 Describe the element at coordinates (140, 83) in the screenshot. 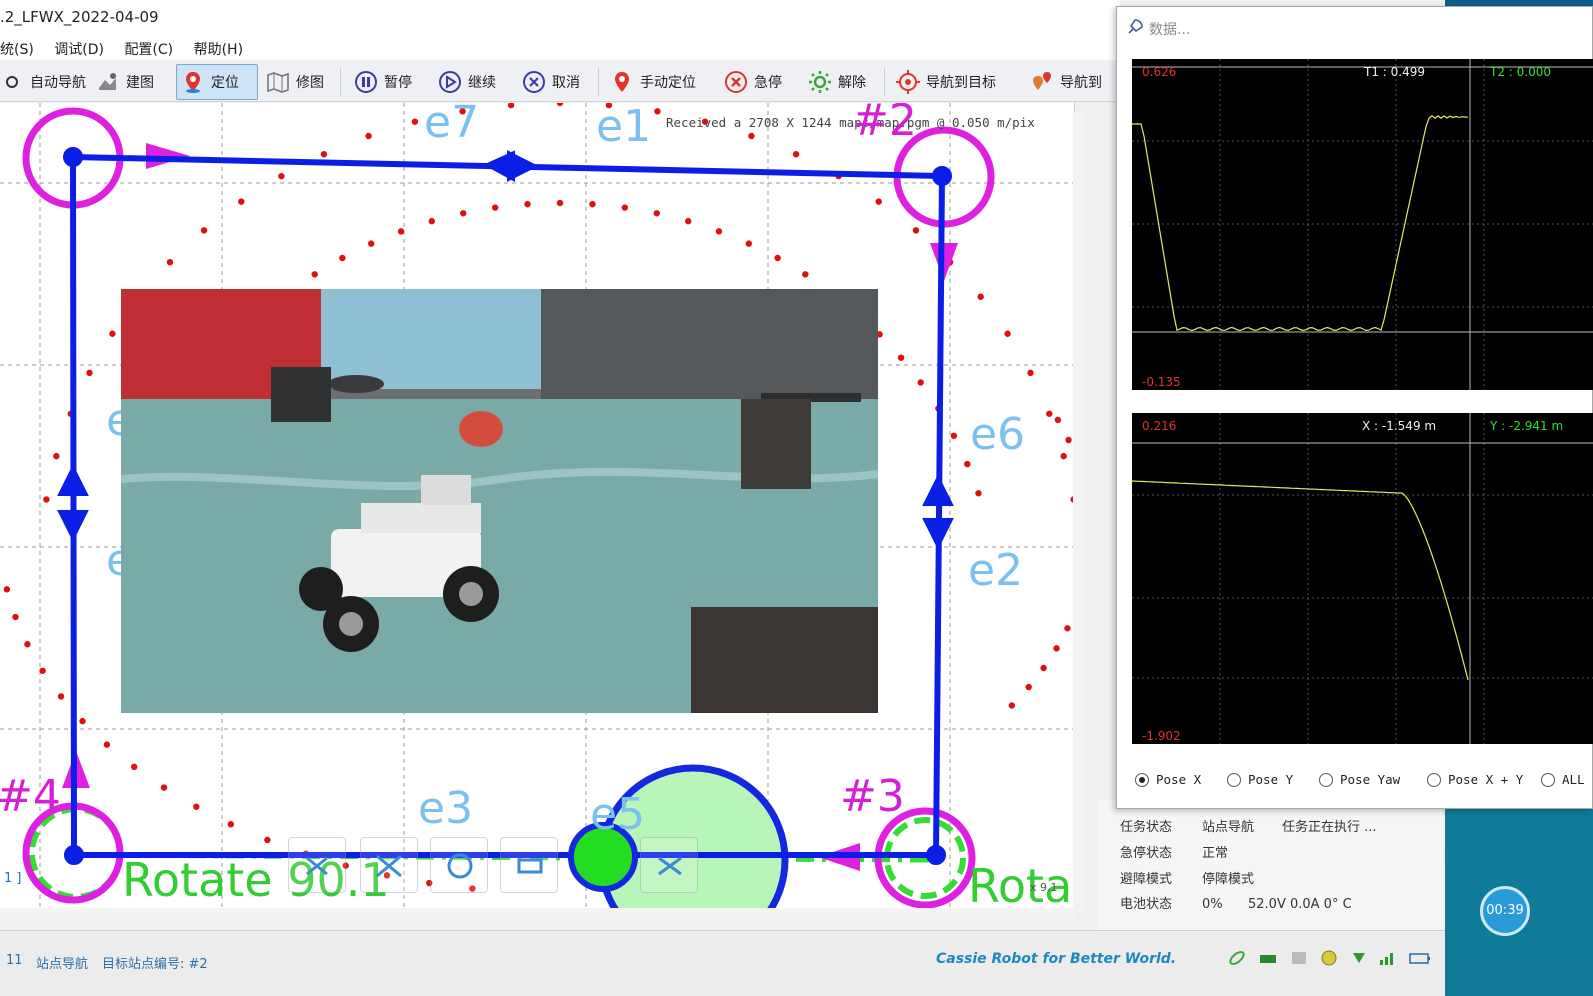

I see `build-map-label: 建图` at that location.